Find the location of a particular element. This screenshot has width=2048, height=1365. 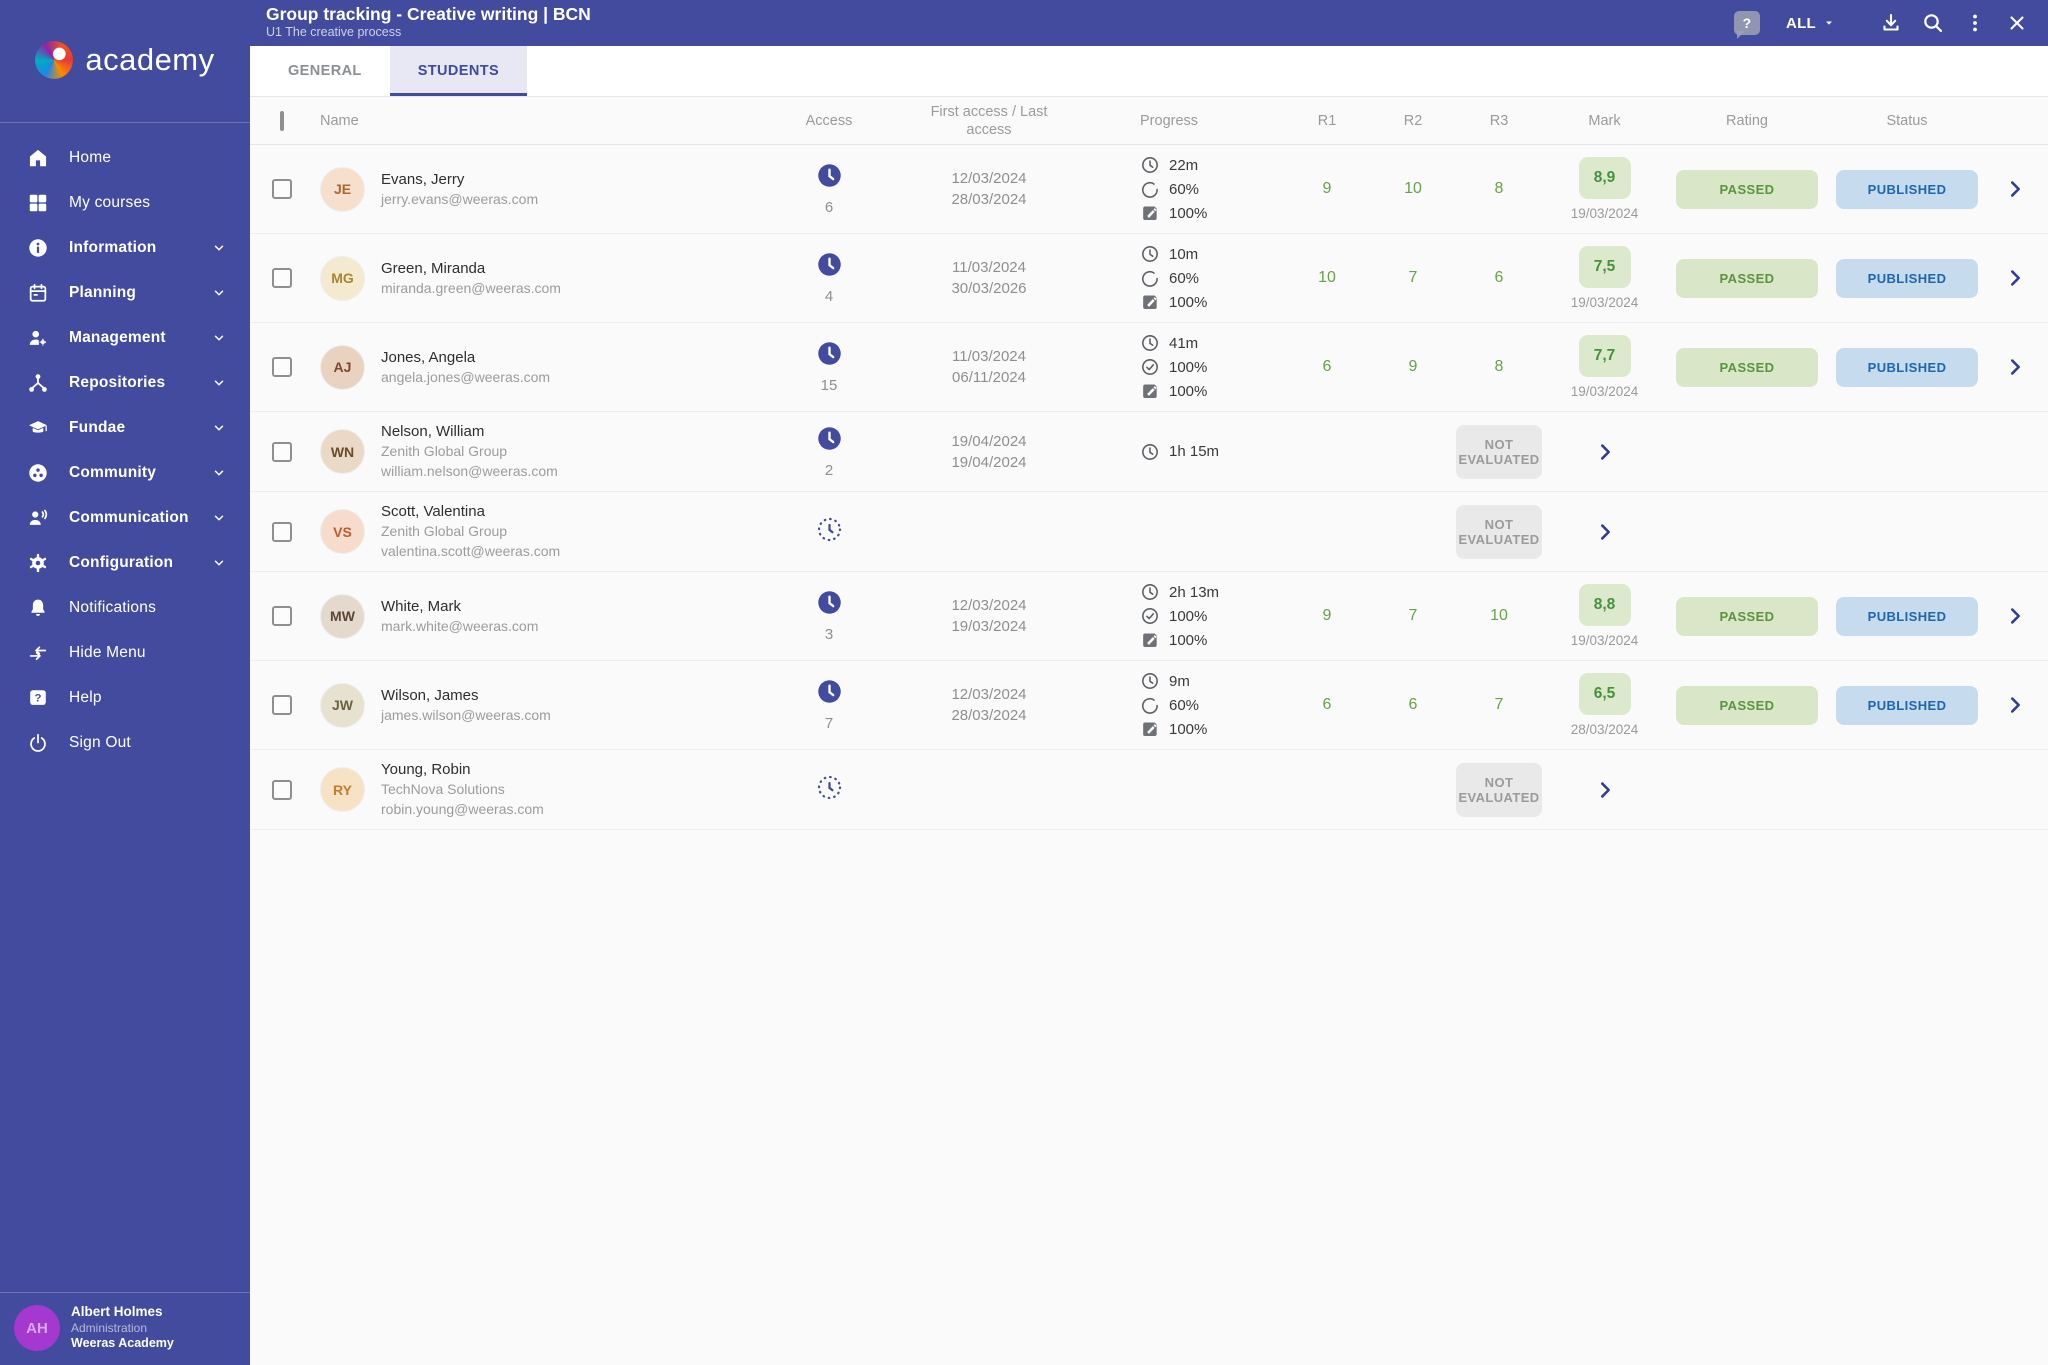

student-email: angela.jones@weeras.com is located at coordinates (466, 376).